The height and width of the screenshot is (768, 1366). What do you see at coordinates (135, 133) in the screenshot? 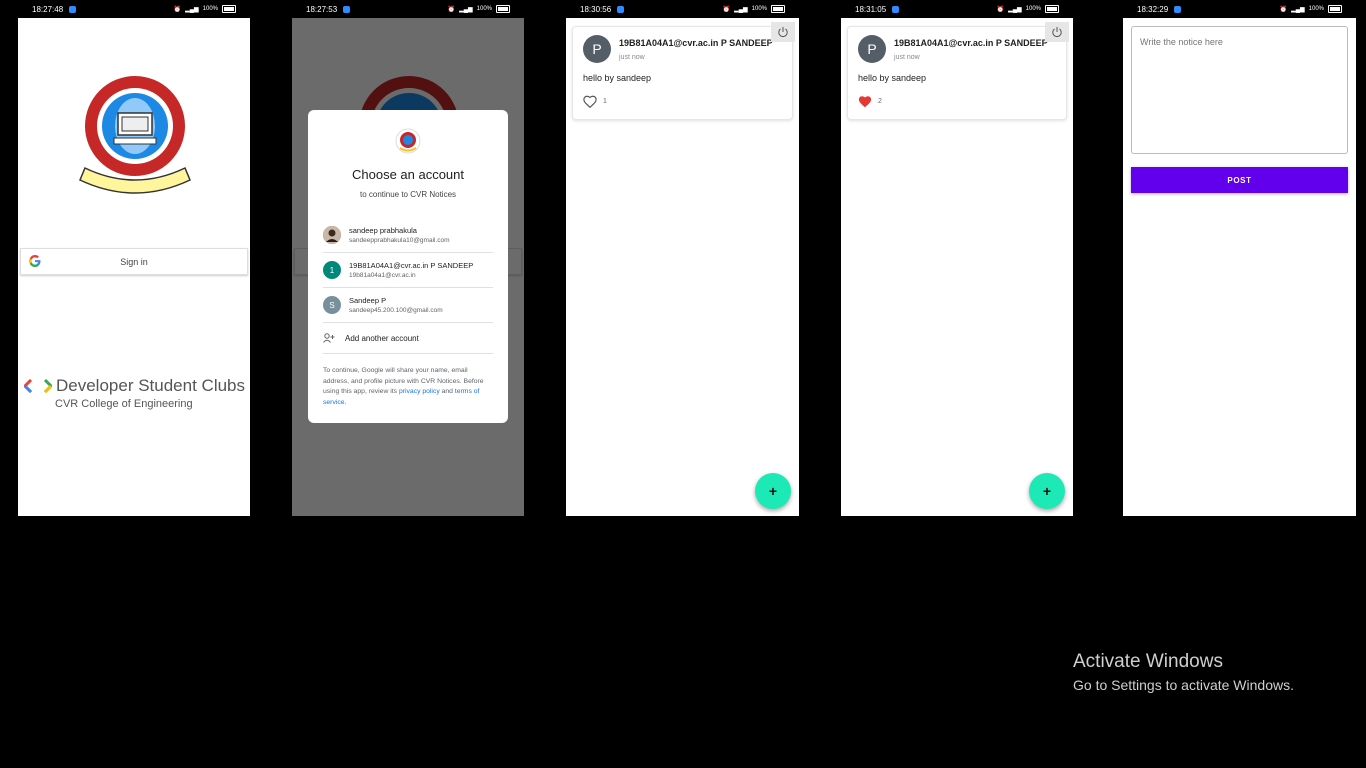
I see `cvr-college-logo` at bounding box center [135, 133].